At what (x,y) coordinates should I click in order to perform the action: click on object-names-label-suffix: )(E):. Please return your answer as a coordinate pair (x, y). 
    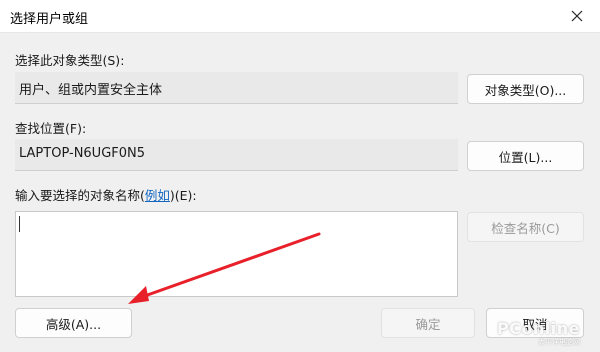
    Looking at the image, I should click on (183, 195).